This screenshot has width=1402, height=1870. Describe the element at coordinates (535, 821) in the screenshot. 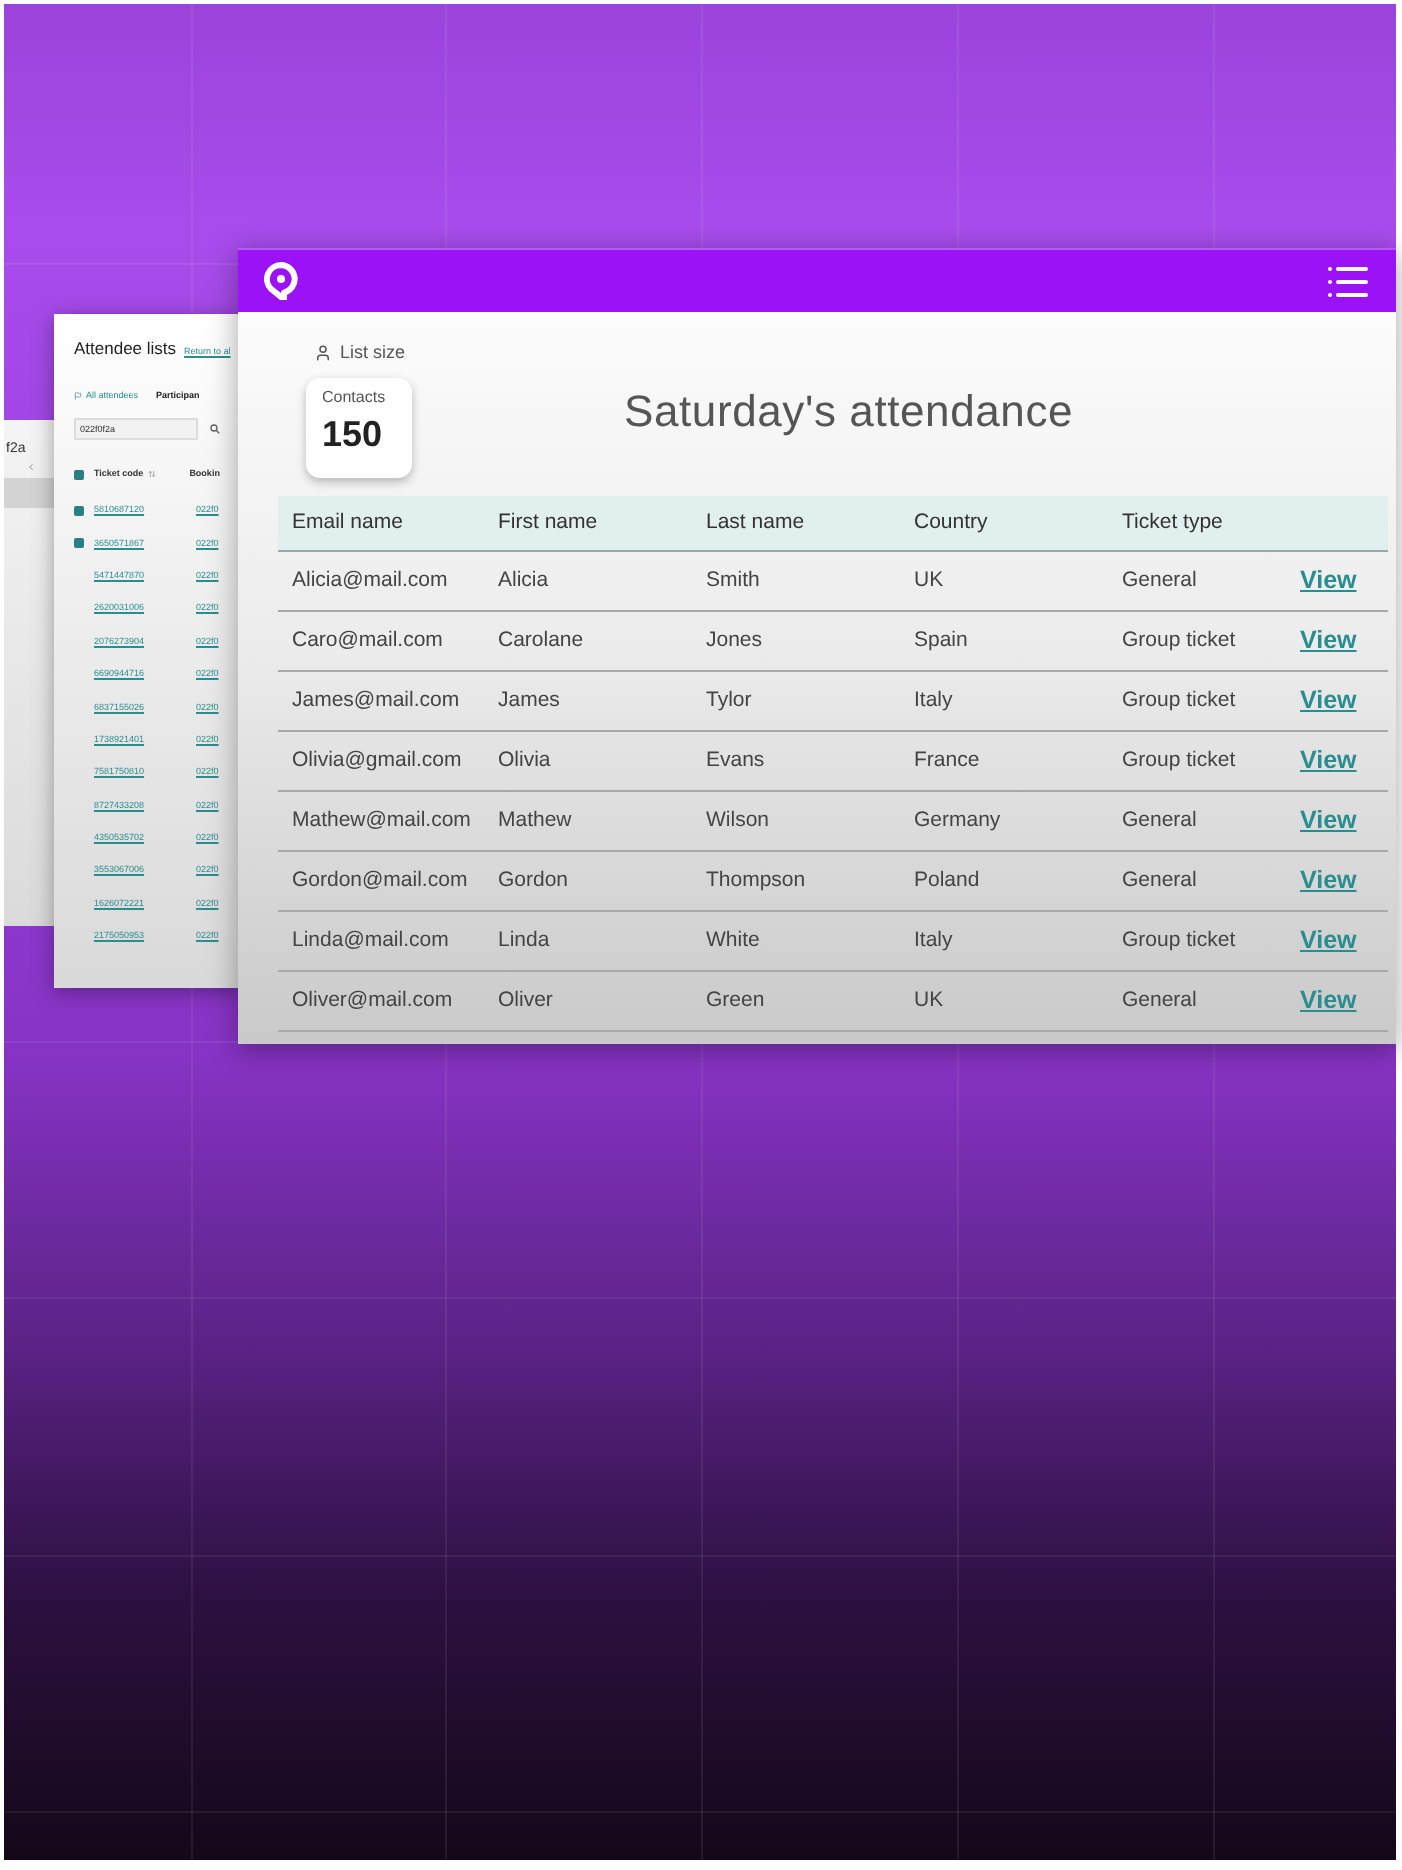

I see `table-cell-text: Mathew` at that location.